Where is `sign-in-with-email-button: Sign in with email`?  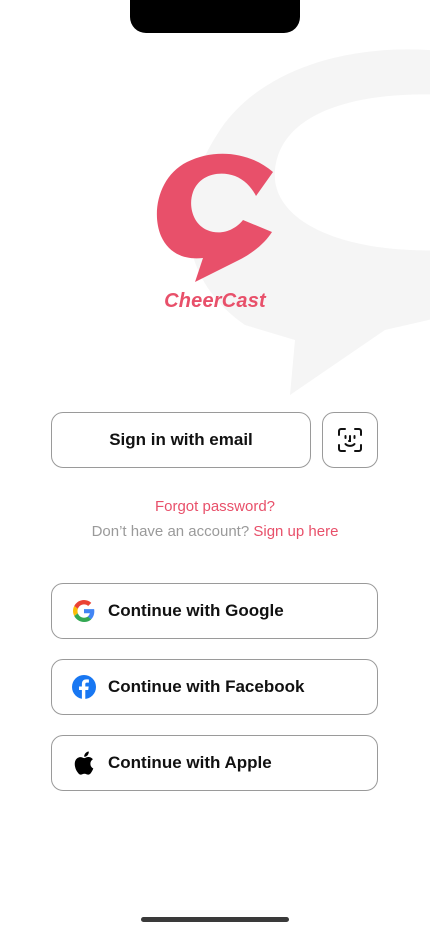 sign-in-with-email-button: Sign in with email is located at coordinates (181, 440).